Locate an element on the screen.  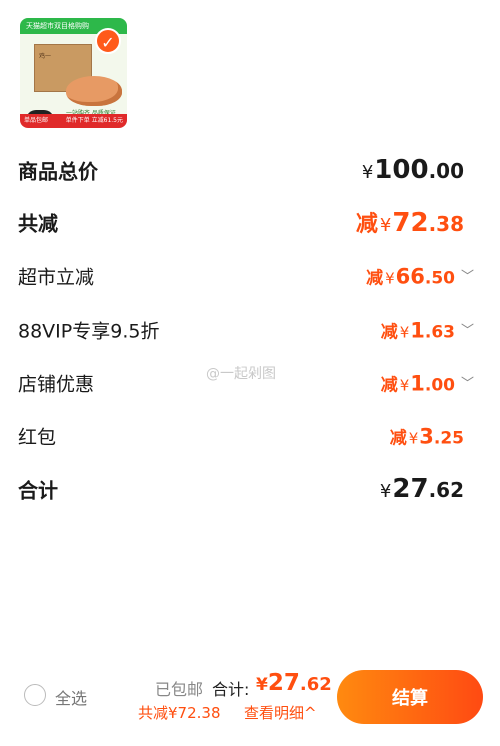
free-shipping-label: 已包邮 is located at coordinates (179, 689).